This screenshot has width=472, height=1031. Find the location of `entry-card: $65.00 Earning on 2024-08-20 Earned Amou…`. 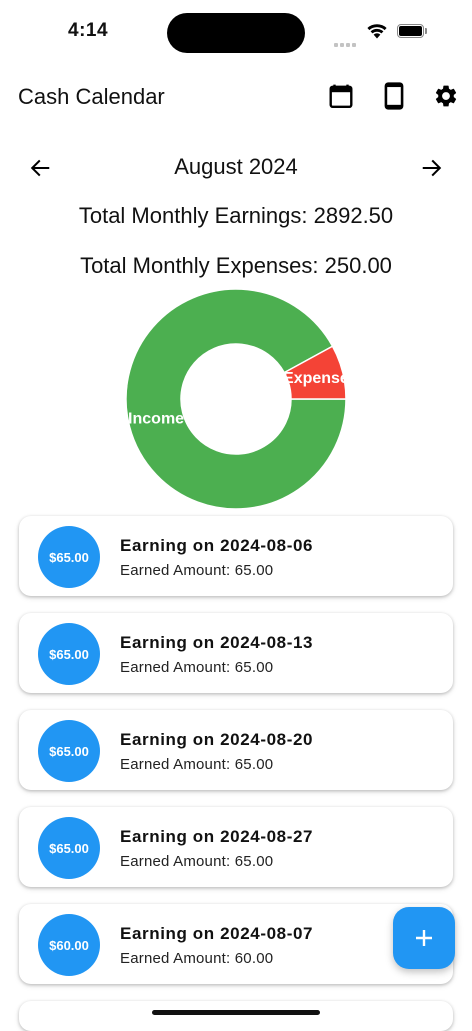

entry-card: $65.00 Earning on 2024-08-20 Earned Amou… is located at coordinates (236, 750).